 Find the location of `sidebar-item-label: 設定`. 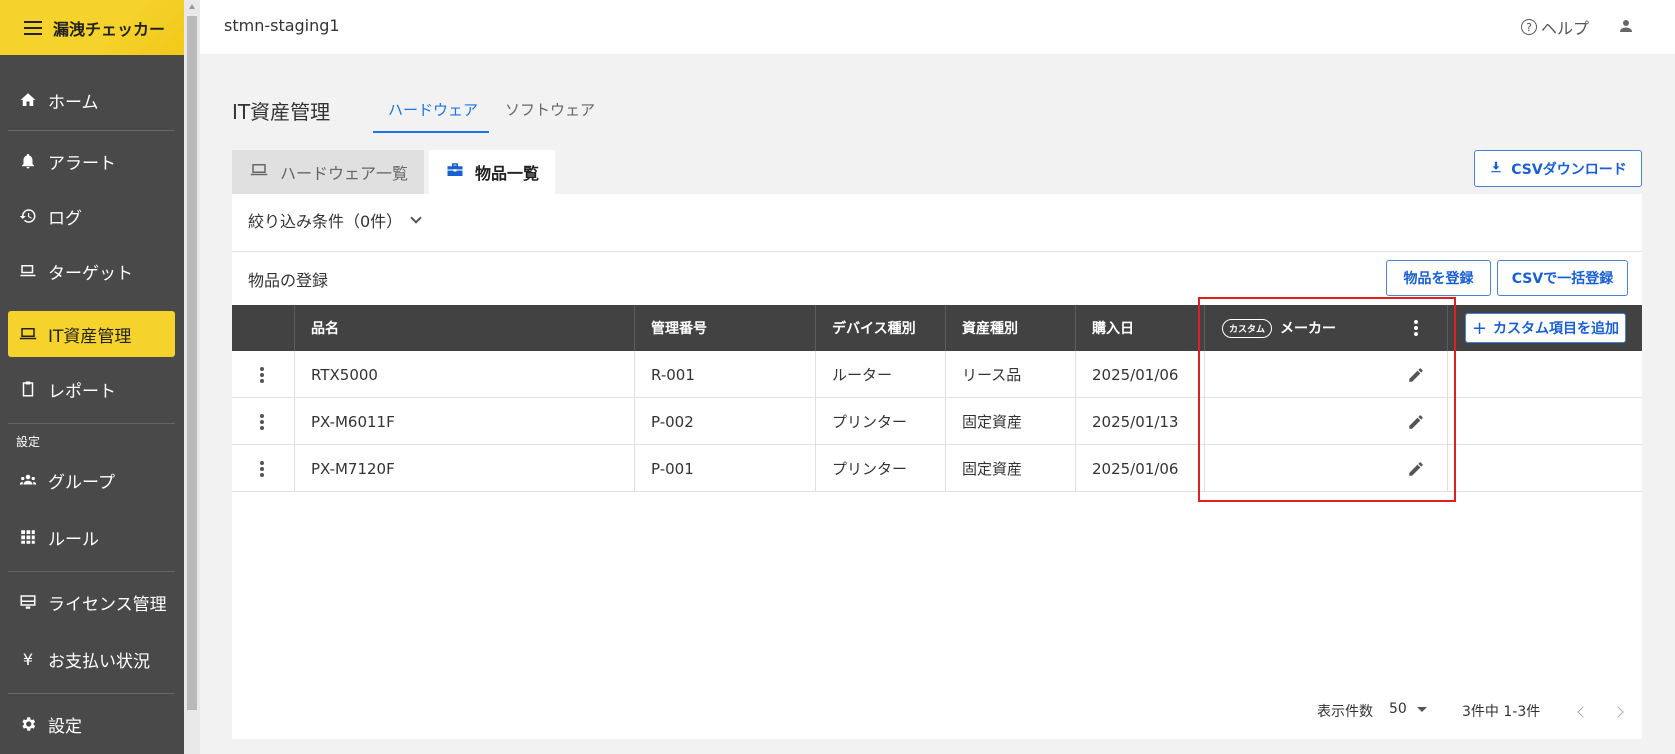

sidebar-item-label: 設定 is located at coordinates (65, 726).